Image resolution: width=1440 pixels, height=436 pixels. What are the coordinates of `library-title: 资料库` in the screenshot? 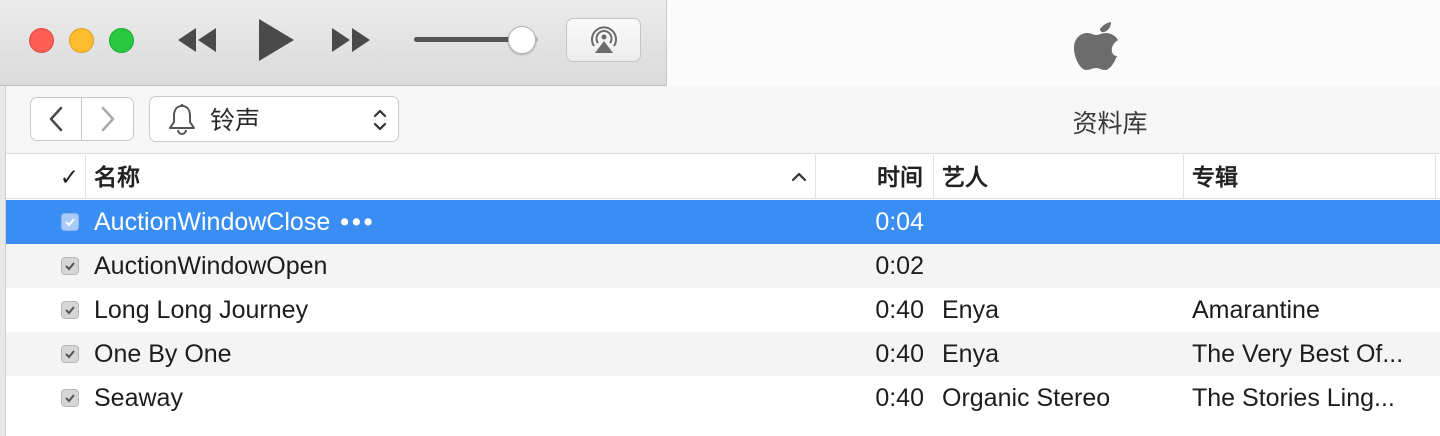 It's located at (1110, 124).